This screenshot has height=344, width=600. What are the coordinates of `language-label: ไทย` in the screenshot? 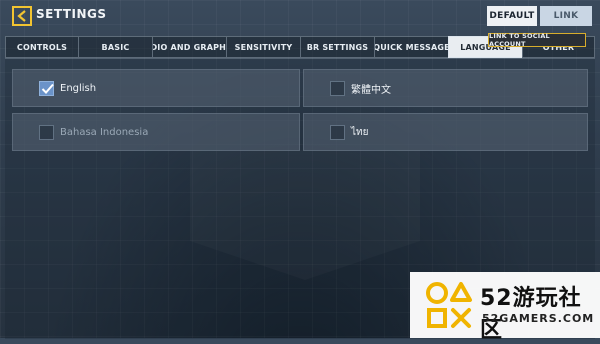 It's located at (360, 132).